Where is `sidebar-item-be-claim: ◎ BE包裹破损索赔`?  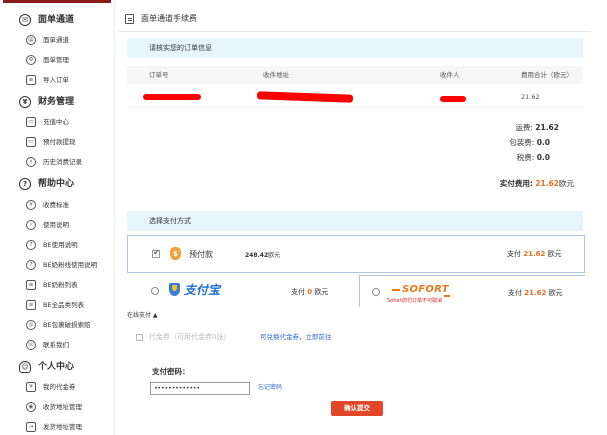 sidebar-item-be-claim: ◎ BE包裹破损索赔 is located at coordinates (57, 325).